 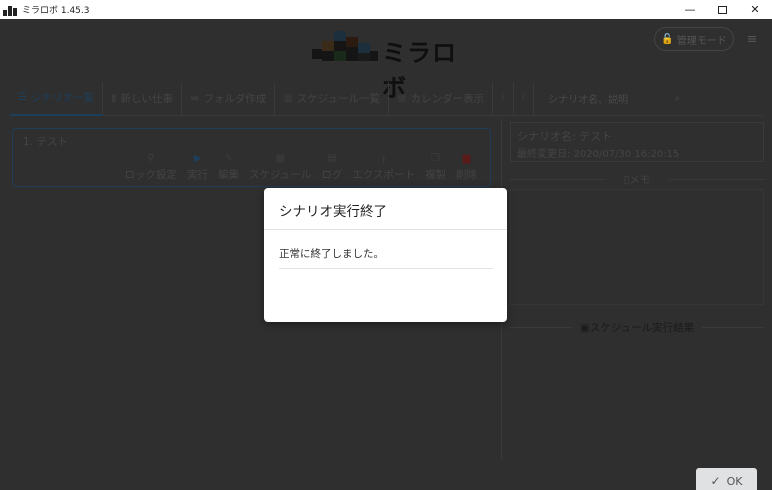 I want to click on schedule-list-button: ▦ スケジュール一覧, so click(x=332, y=98).